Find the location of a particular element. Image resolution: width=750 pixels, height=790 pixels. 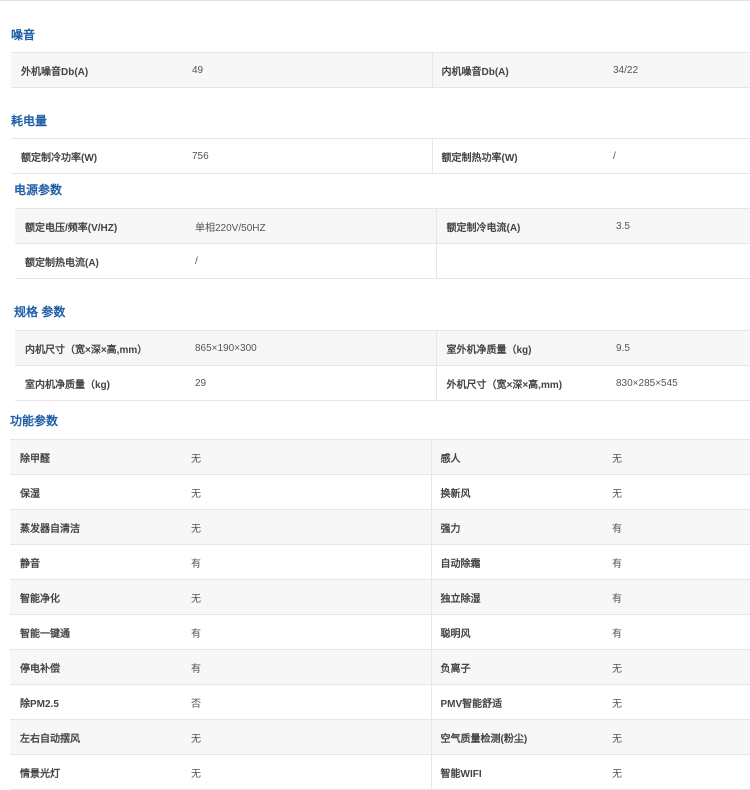

spec-label: 智能一键通 is located at coordinates (100, 632).